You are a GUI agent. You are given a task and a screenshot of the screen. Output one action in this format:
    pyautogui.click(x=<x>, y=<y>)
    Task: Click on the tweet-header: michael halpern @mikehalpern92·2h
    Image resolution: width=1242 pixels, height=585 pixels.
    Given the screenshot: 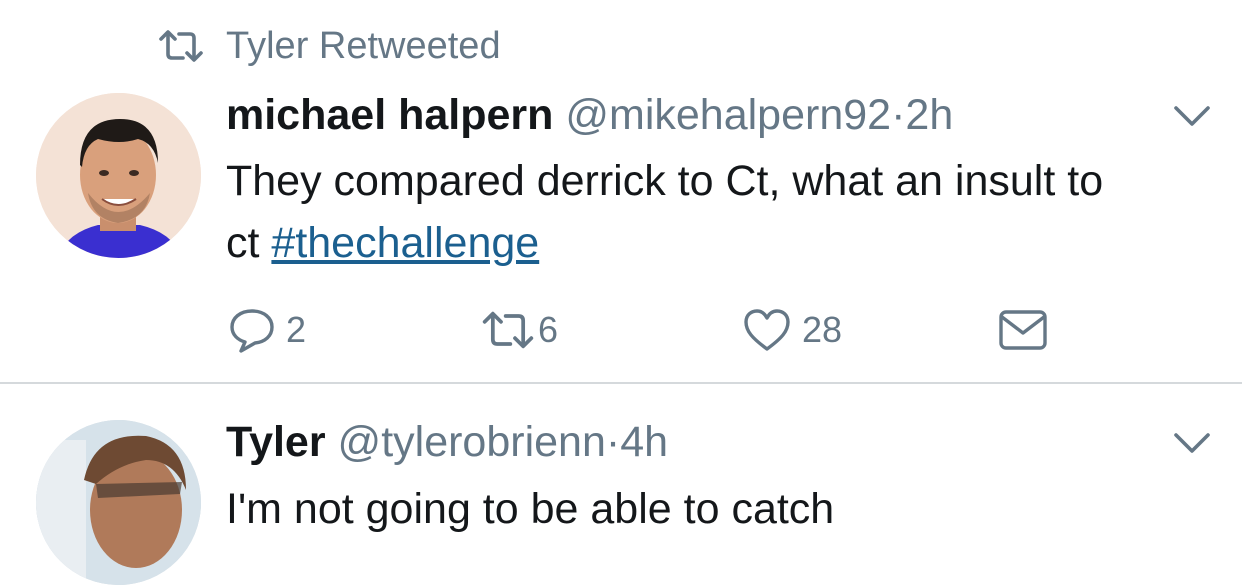 What is the action you would take?
    pyautogui.click(x=589, y=115)
    